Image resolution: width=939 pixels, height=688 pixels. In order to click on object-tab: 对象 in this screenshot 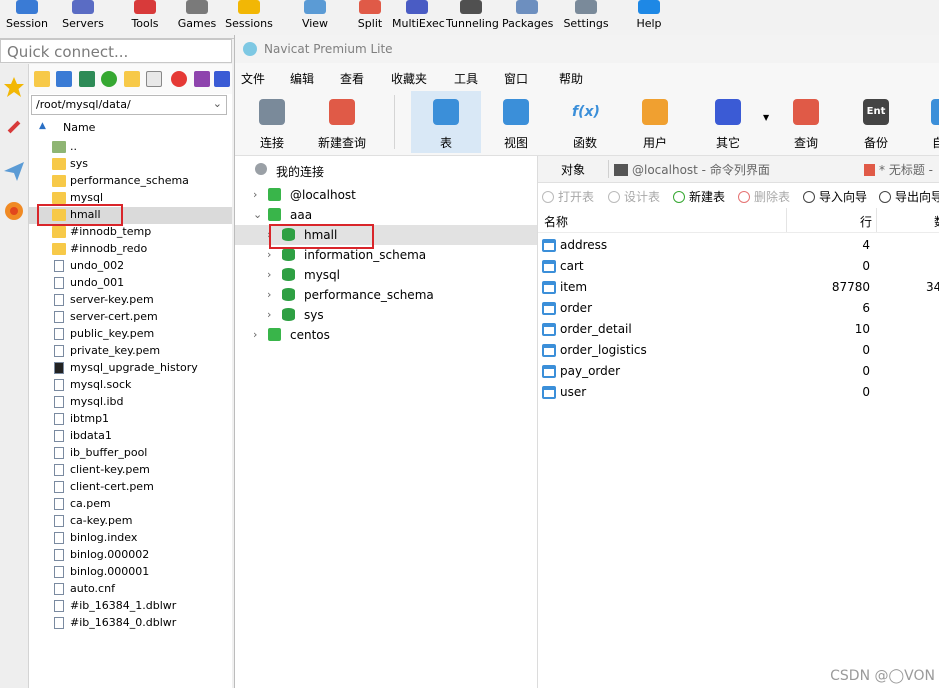, I will do `click(573, 169)`.